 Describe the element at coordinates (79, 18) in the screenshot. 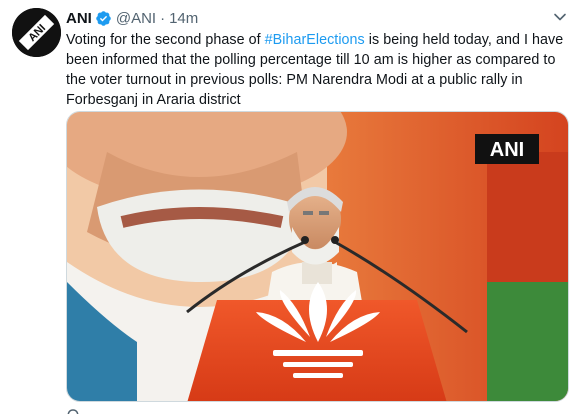

I see `author-name: ANI` at that location.